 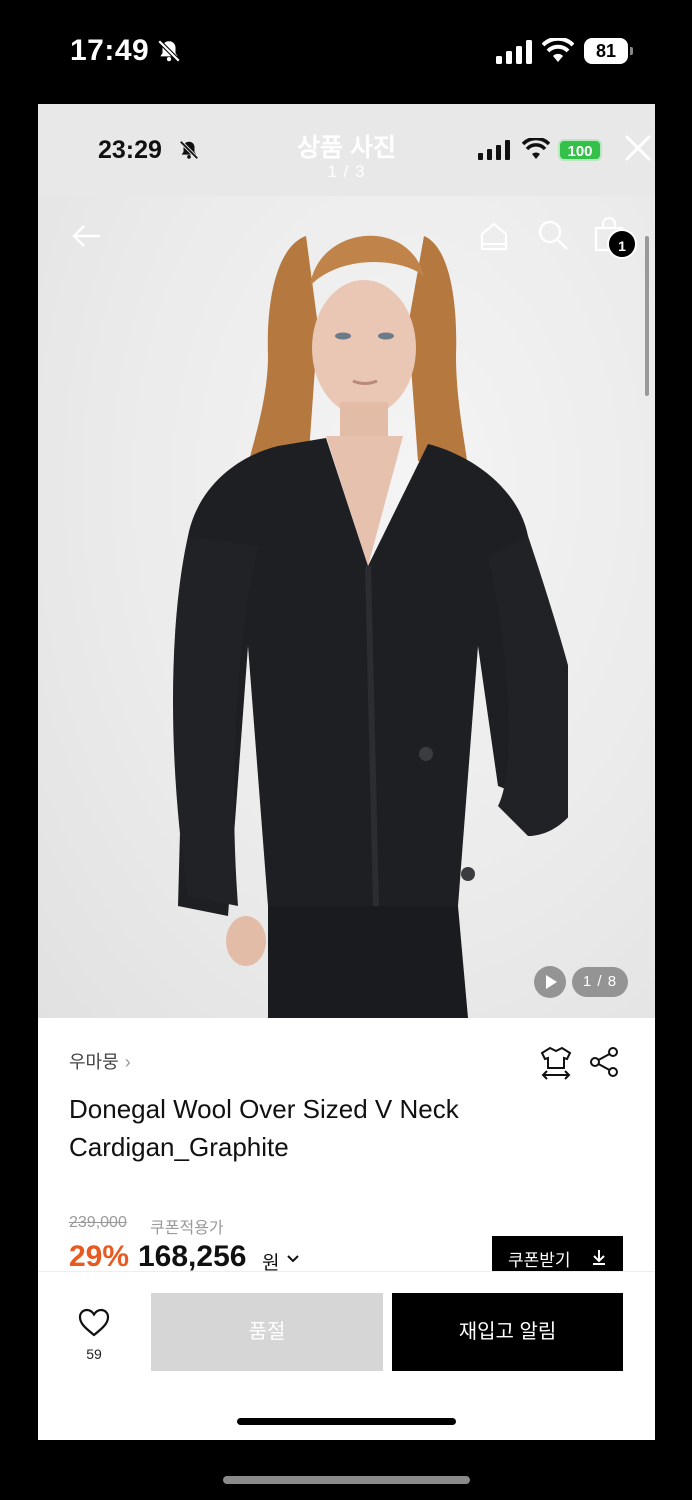 I want to click on chevron-right-icon: ›, so click(x=127, y=1062).